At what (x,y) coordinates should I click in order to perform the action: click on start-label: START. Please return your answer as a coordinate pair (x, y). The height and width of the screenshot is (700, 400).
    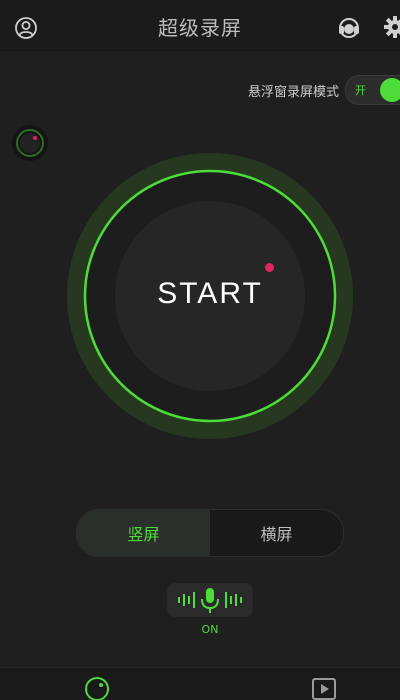
    Looking at the image, I should click on (210, 293).